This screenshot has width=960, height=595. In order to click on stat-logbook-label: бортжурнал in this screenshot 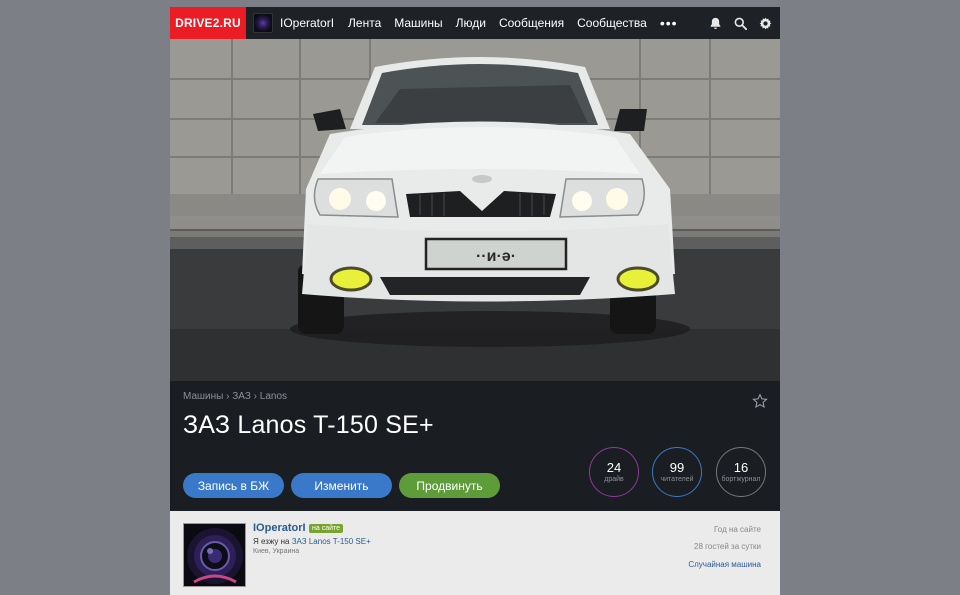, I will do `click(741, 479)`.